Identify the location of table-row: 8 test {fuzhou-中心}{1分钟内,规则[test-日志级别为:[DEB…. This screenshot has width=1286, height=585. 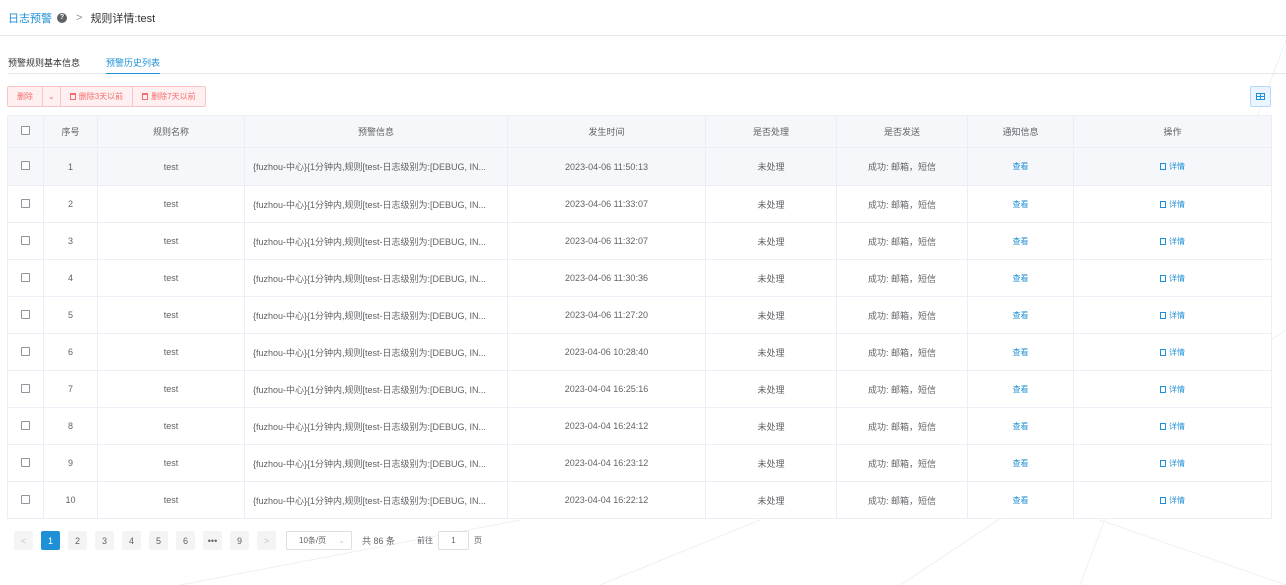
(639, 426).